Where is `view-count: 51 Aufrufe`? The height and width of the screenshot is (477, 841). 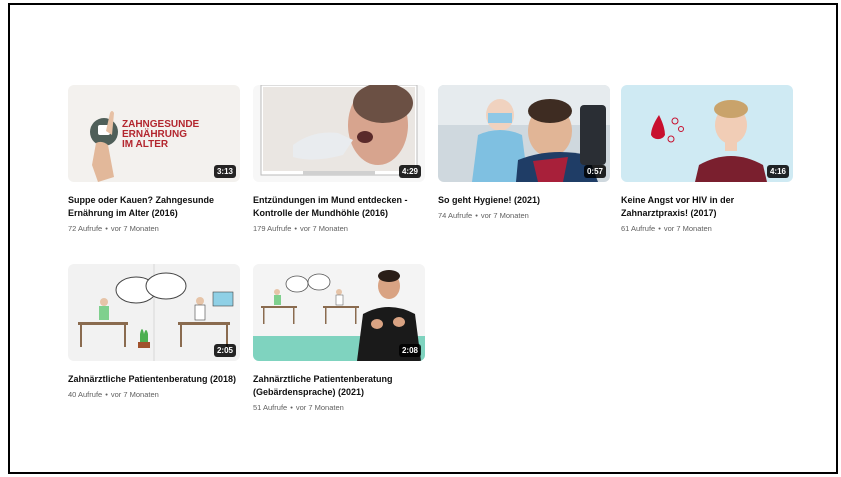 view-count: 51 Aufrufe is located at coordinates (270, 407).